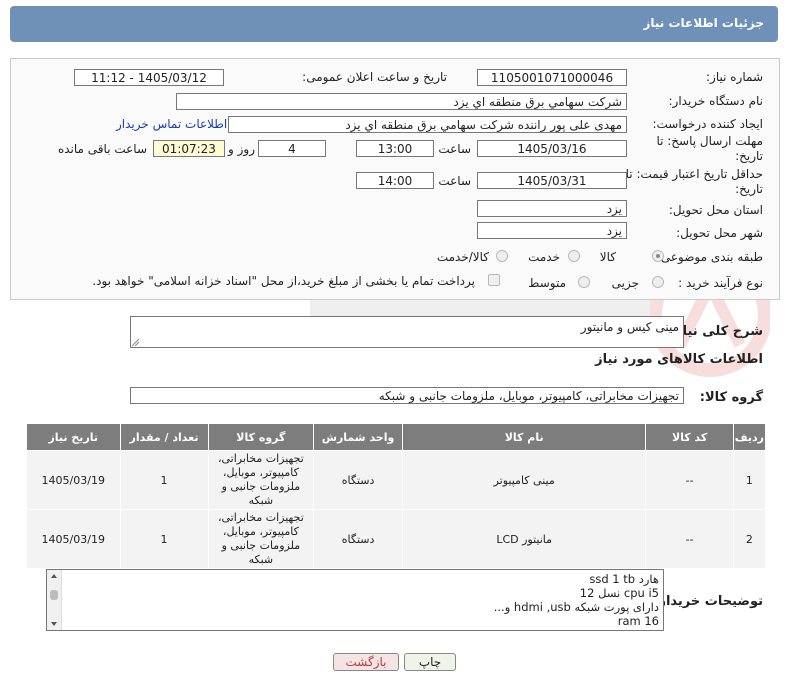  I want to click on category-goods-service-label: کالا/خدمت, so click(462, 257).